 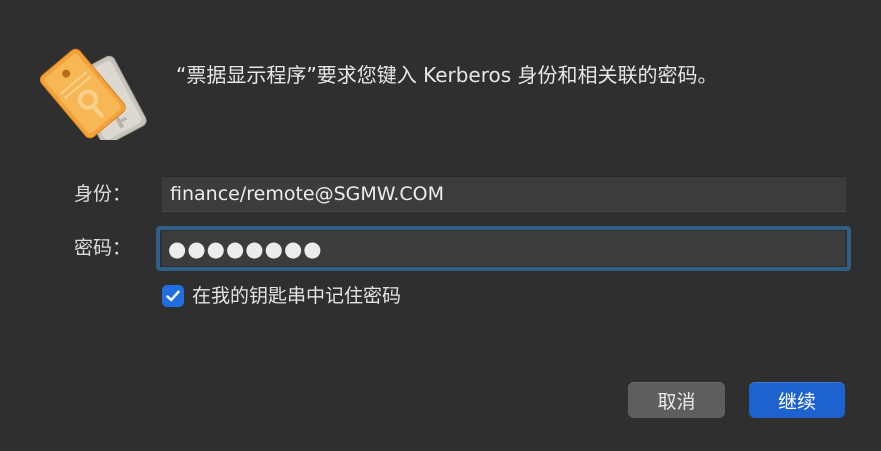 I want to click on dialog-message: “票据显示程序”要求您键入 Kerberos 身份和相关联的密码。, so click(x=447, y=75).